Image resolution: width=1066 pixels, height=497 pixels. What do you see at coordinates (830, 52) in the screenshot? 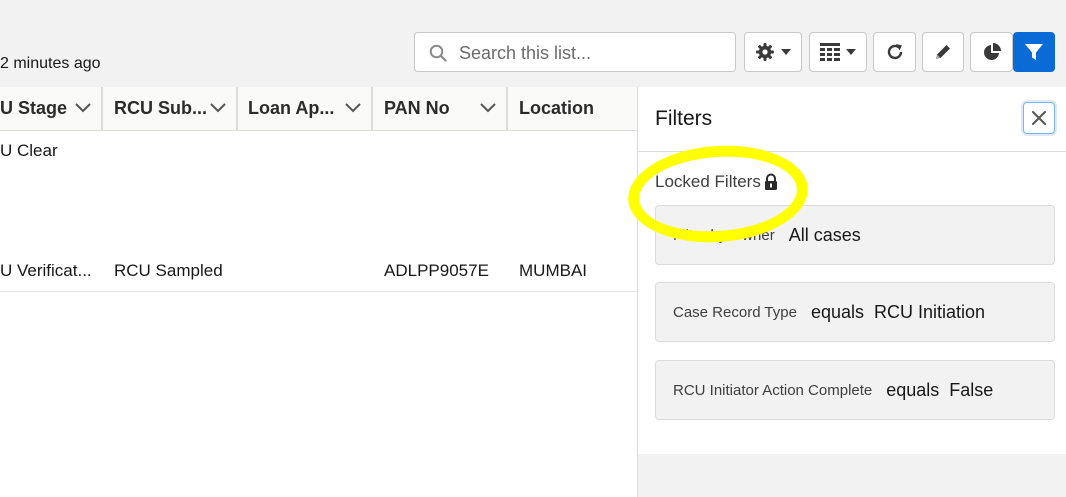
I see `table-icon` at bounding box center [830, 52].